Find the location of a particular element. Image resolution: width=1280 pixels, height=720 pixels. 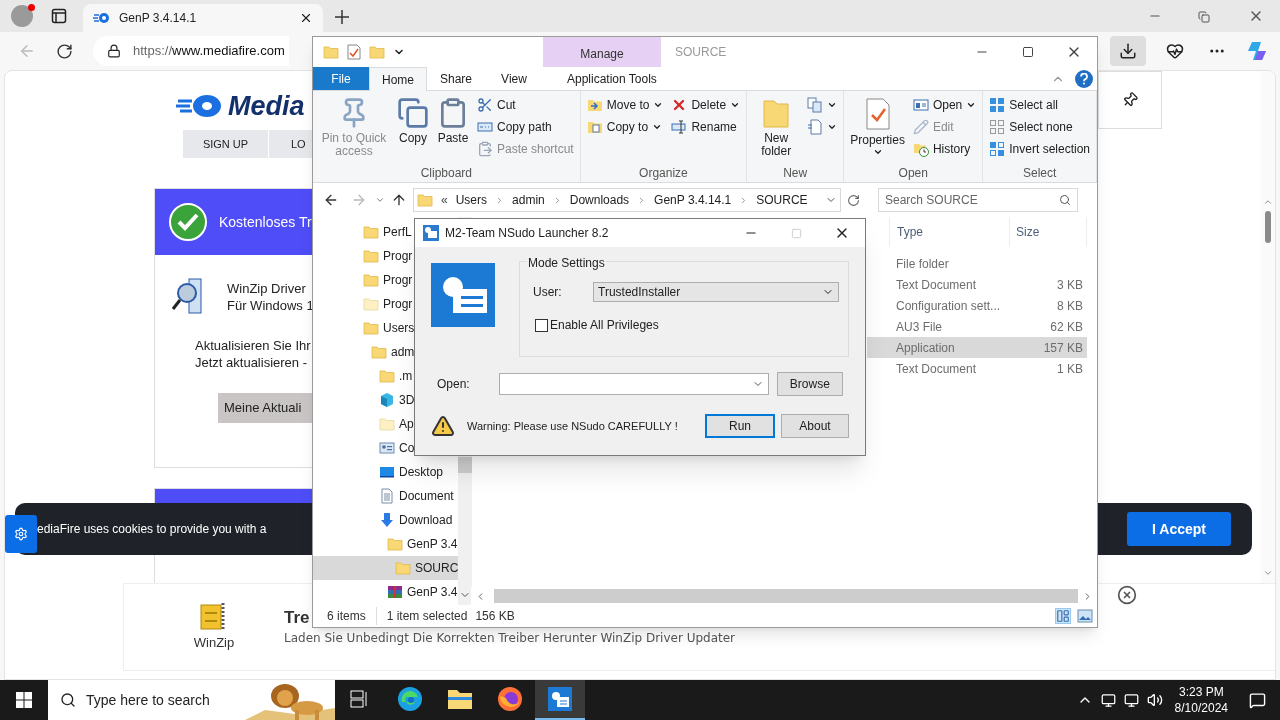

column-header: Type is located at coordinates (949, 232).